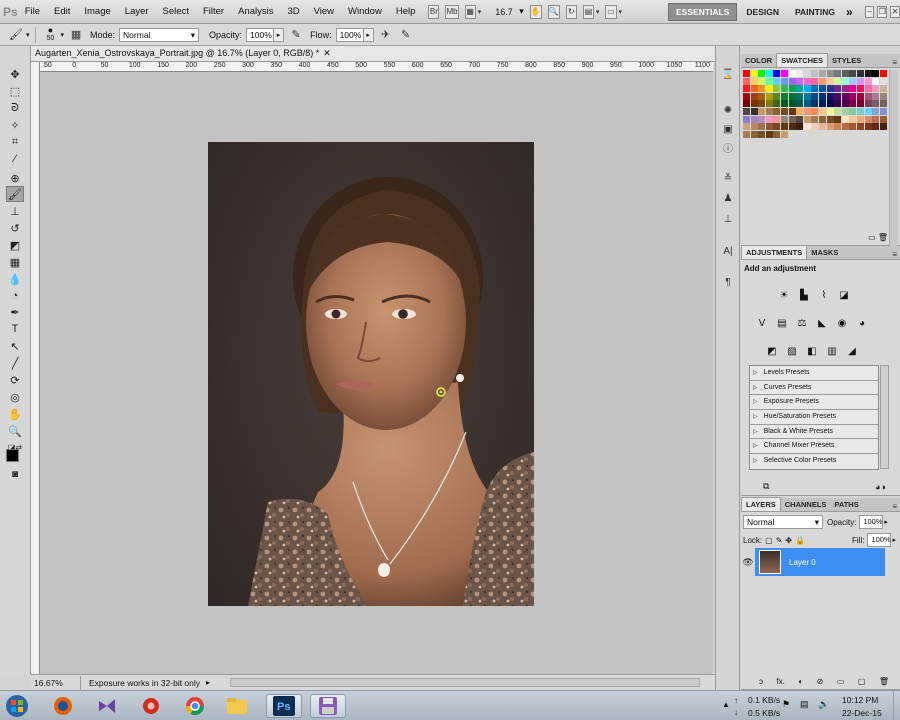 The height and width of the screenshot is (720, 900). Describe the element at coordinates (822, 323) in the screenshot. I see `black-white-icon: ◣` at that location.